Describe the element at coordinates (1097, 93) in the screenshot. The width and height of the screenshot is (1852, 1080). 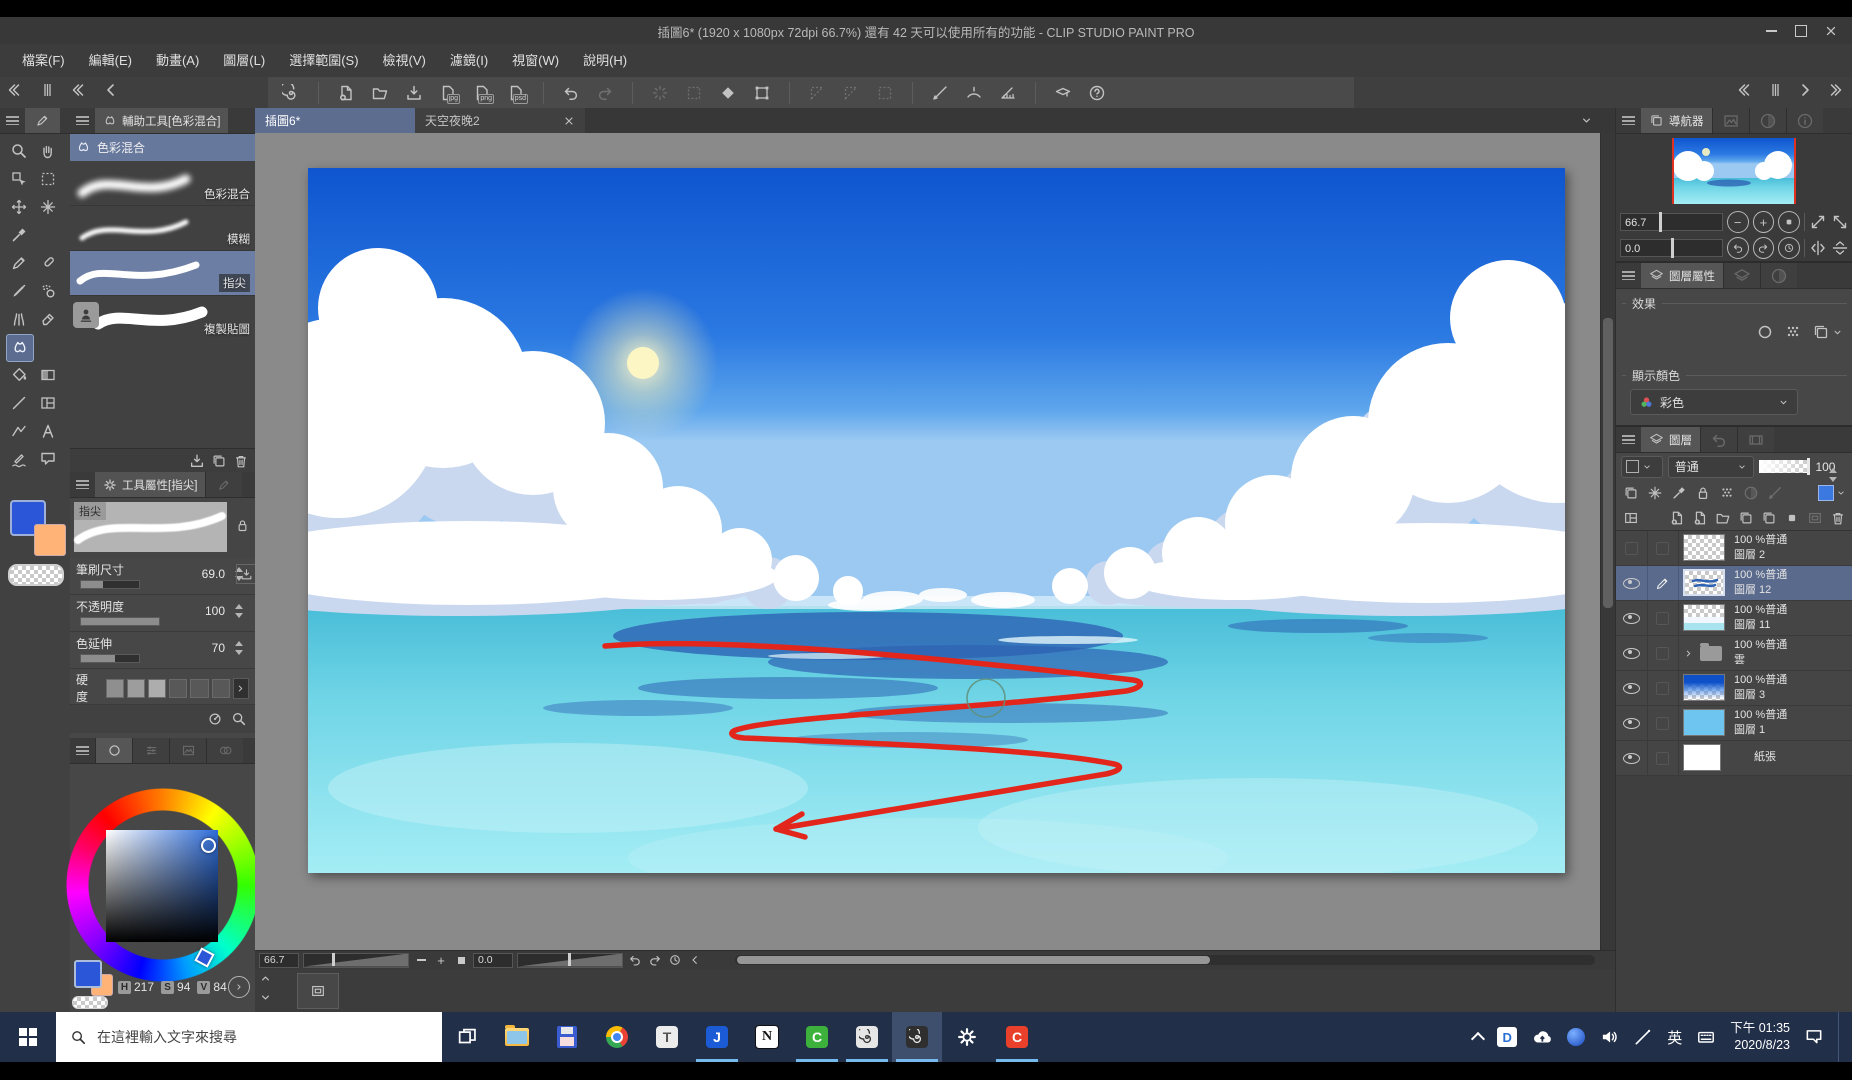
I see `help-button` at that location.